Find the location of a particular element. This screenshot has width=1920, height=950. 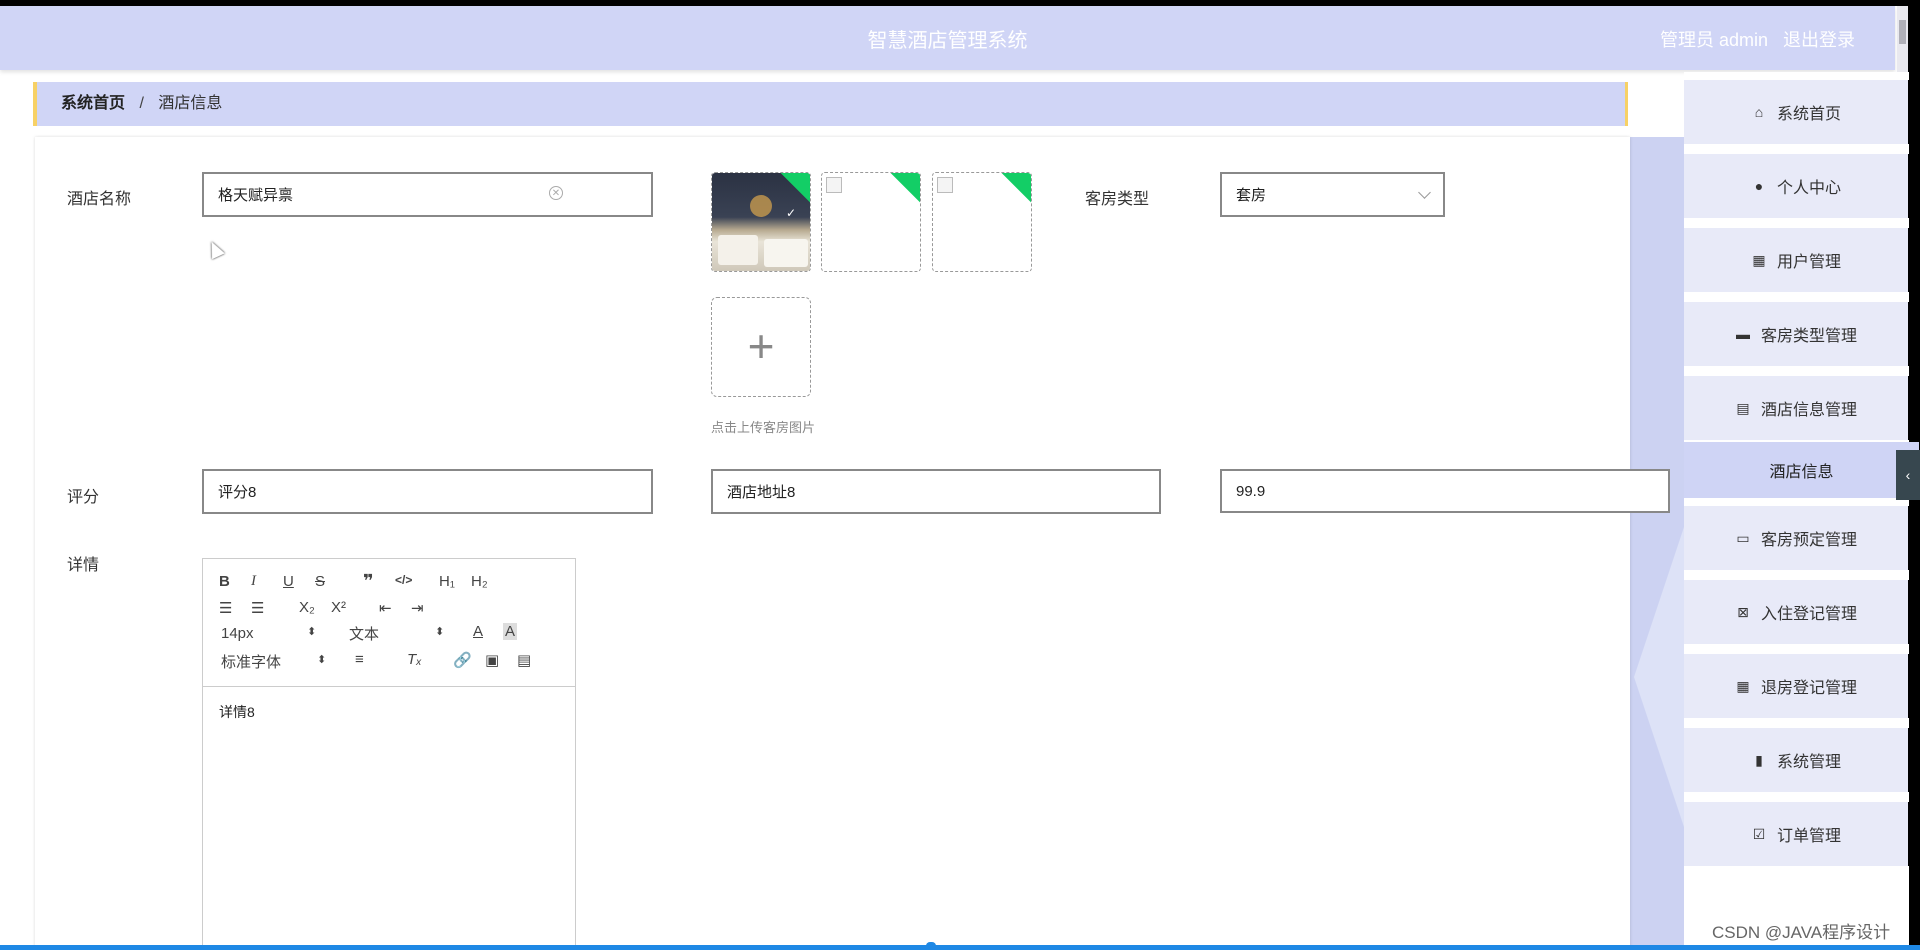

app-header: 智慧酒店管理系统 管理员 admin 退出登录 is located at coordinates (947, 38).